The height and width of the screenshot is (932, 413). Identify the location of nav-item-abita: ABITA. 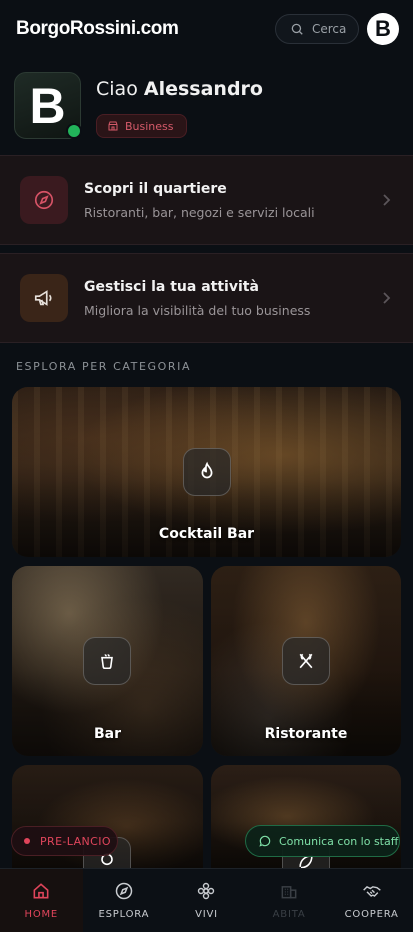
(289, 900).